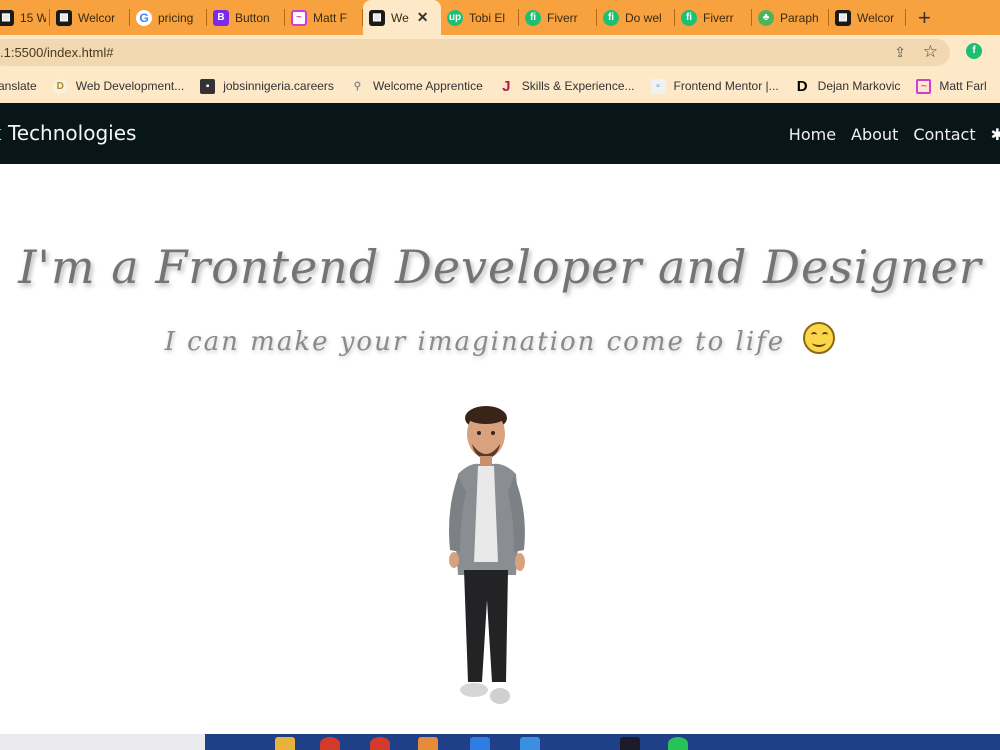 Image resolution: width=1000 pixels, height=750 pixels. I want to click on bookmark-matt-farley: ~ Matt Farl, so click(951, 86).